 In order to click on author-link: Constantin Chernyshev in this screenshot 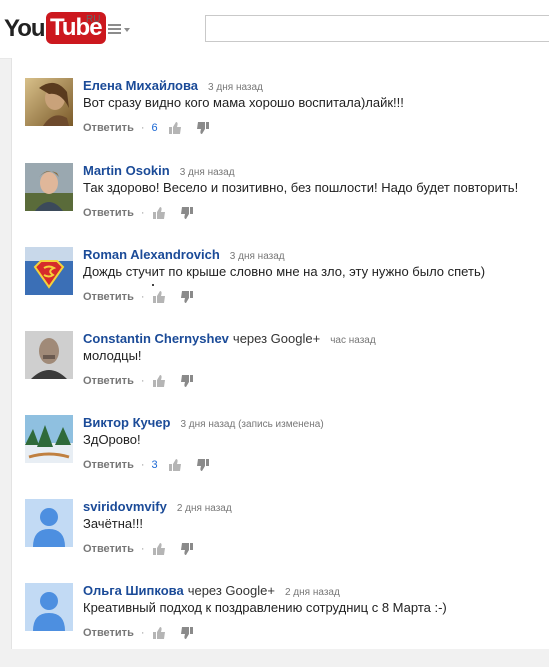, I will do `click(156, 338)`.